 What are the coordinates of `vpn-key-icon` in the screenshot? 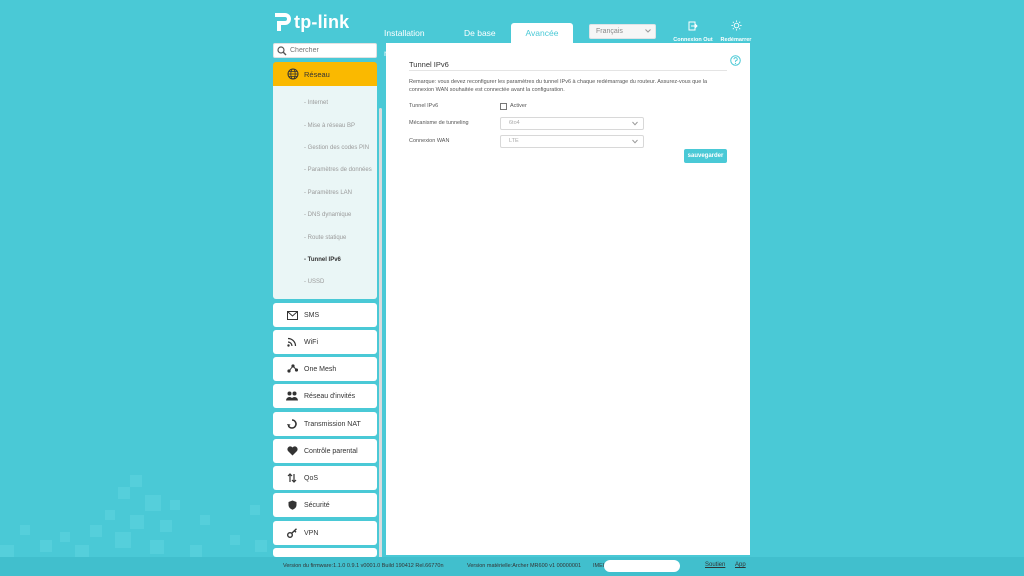 It's located at (292, 533).